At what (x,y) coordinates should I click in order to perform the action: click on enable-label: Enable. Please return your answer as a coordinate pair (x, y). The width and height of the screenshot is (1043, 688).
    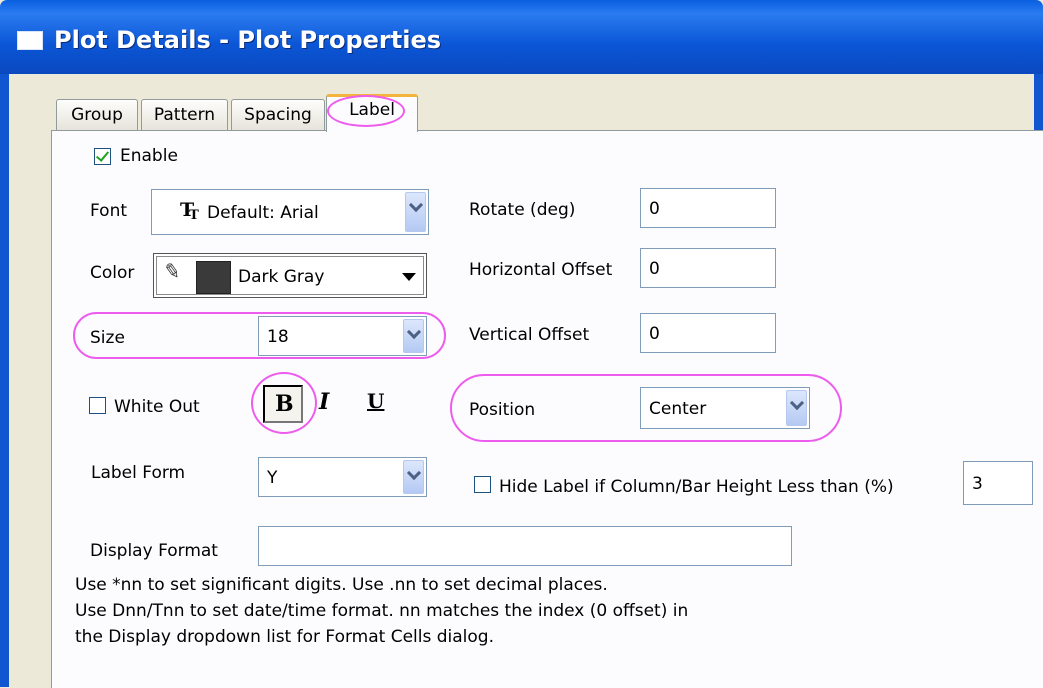
    Looking at the image, I should click on (149, 156).